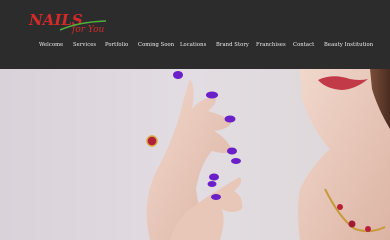 The image size is (390, 240). I want to click on logo-script-text: for You, so click(87, 30).